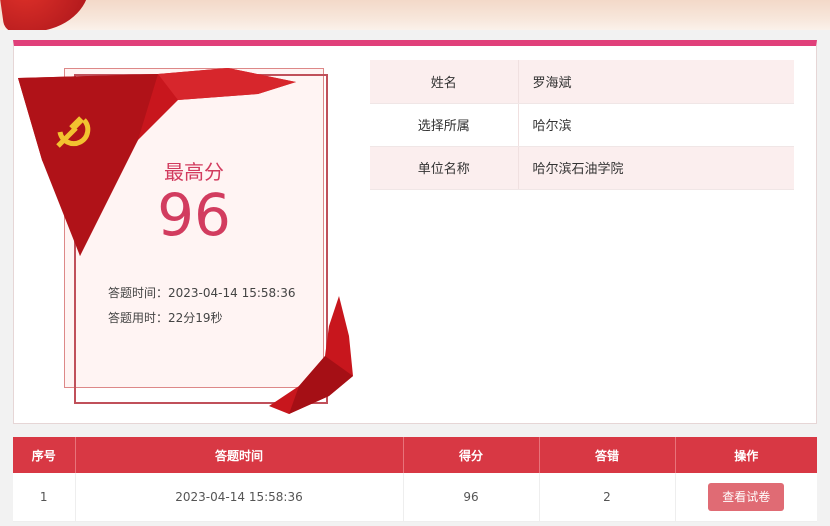  I want to click on info-row-organization: 单位名称 哈尔滨石油学院, so click(582, 168).